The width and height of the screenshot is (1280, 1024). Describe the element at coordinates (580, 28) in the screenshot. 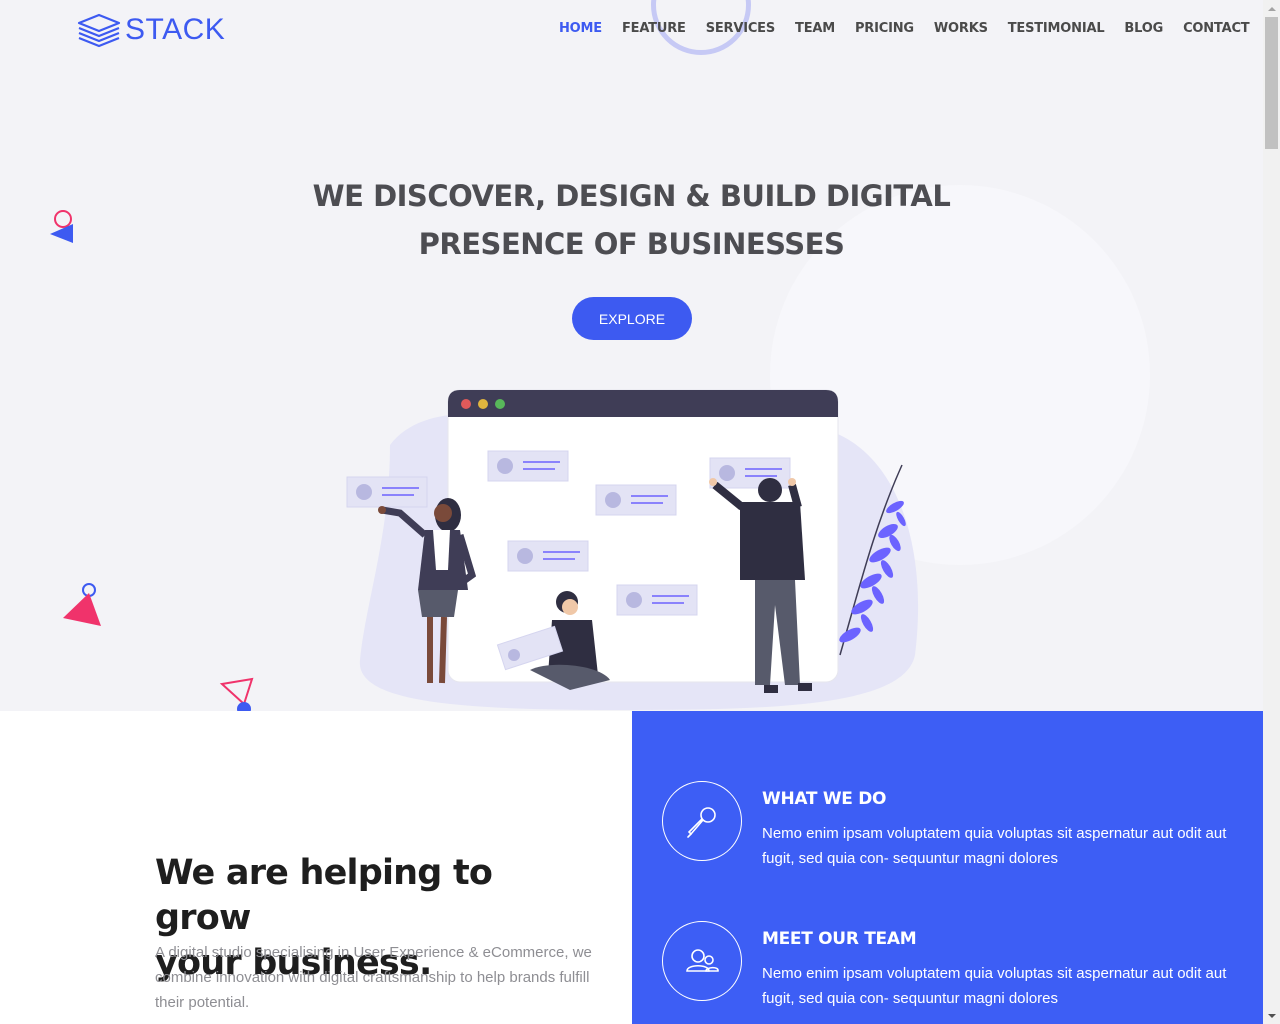

I see `nav-home: HOME` at that location.